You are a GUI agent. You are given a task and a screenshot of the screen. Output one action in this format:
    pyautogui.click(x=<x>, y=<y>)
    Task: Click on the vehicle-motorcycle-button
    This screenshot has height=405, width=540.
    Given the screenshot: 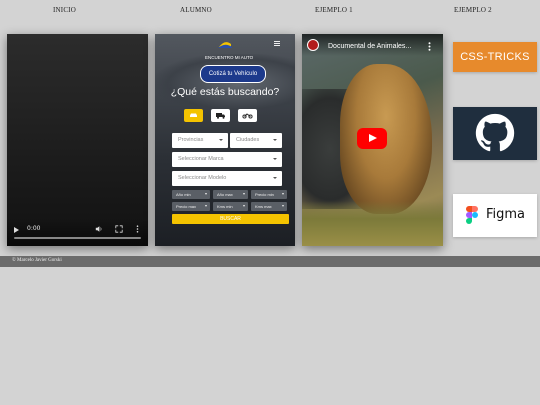 What is the action you would take?
    pyautogui.click(x=247, y=115)
    